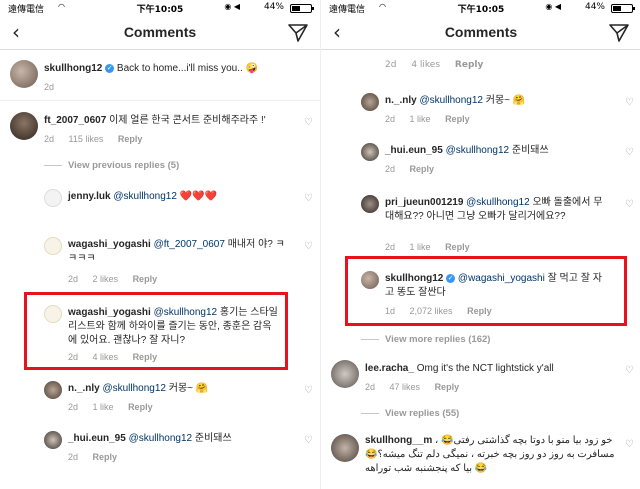 The height and width of the screenshot is (489, 640). Describe the element at coordinates (75, 120) in the screenshot. I see `comment-username: ft_2007_0607` at that location.